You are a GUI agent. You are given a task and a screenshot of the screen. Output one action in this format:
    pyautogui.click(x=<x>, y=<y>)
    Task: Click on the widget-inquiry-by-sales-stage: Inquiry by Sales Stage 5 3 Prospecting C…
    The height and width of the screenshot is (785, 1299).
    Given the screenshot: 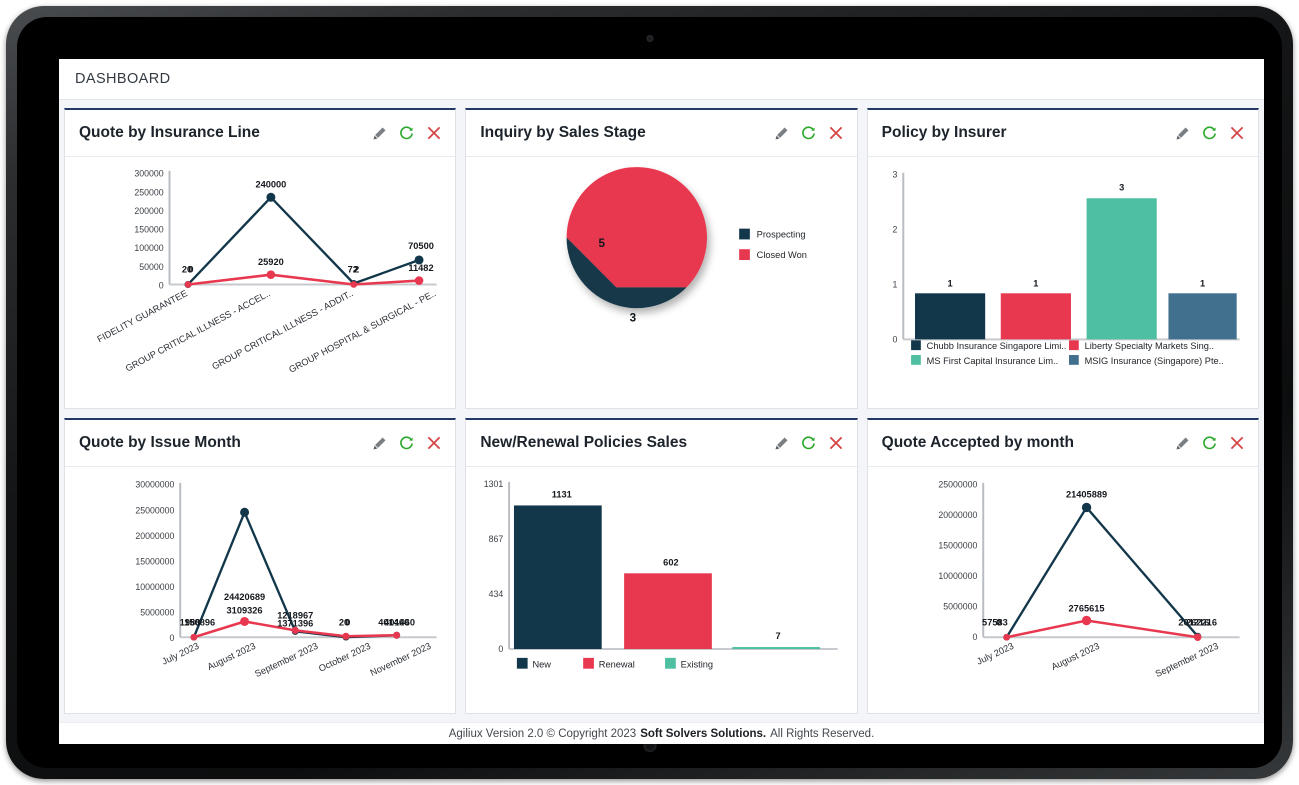 What is the action you would take?
    pyautogui.click(x=661, y=258)
    